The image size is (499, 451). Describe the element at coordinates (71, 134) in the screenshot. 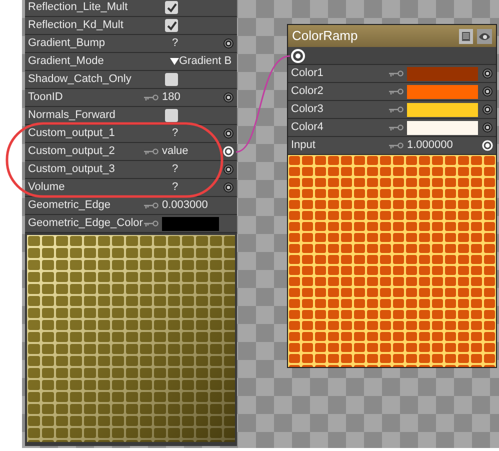

I see `property-label: Custom_output_1` at that location.